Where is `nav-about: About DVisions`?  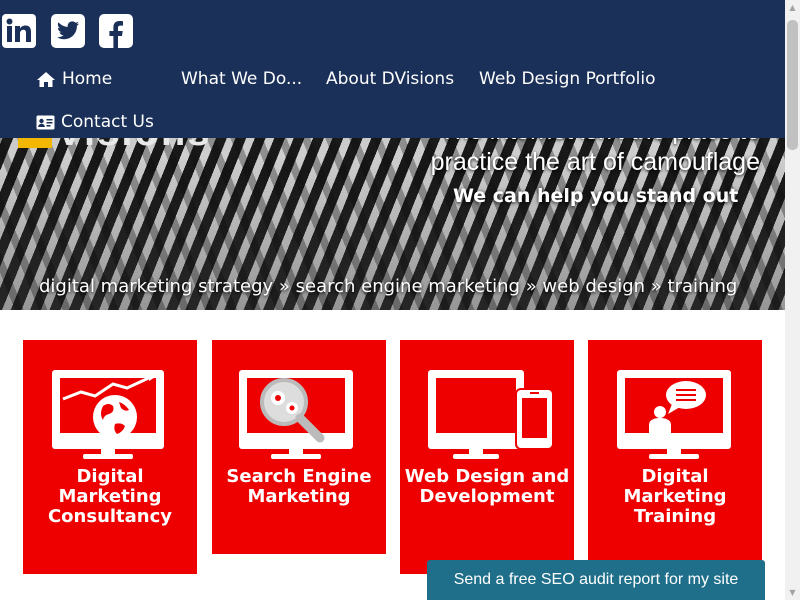
nav-about: About DVisions is located at coordinates (390, 79).